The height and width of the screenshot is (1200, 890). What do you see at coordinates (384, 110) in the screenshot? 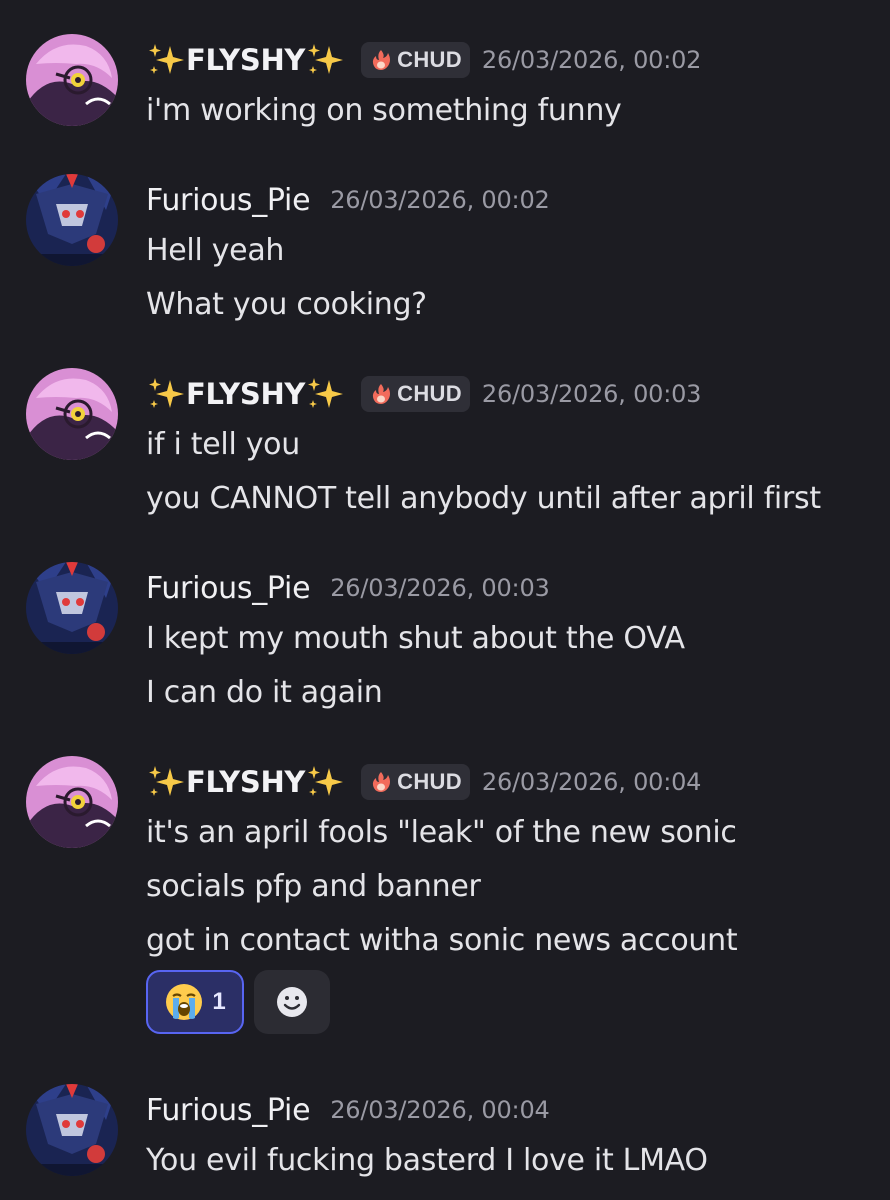
I see `message-line: i'm working on something funny` at bounding box center [384, 110].